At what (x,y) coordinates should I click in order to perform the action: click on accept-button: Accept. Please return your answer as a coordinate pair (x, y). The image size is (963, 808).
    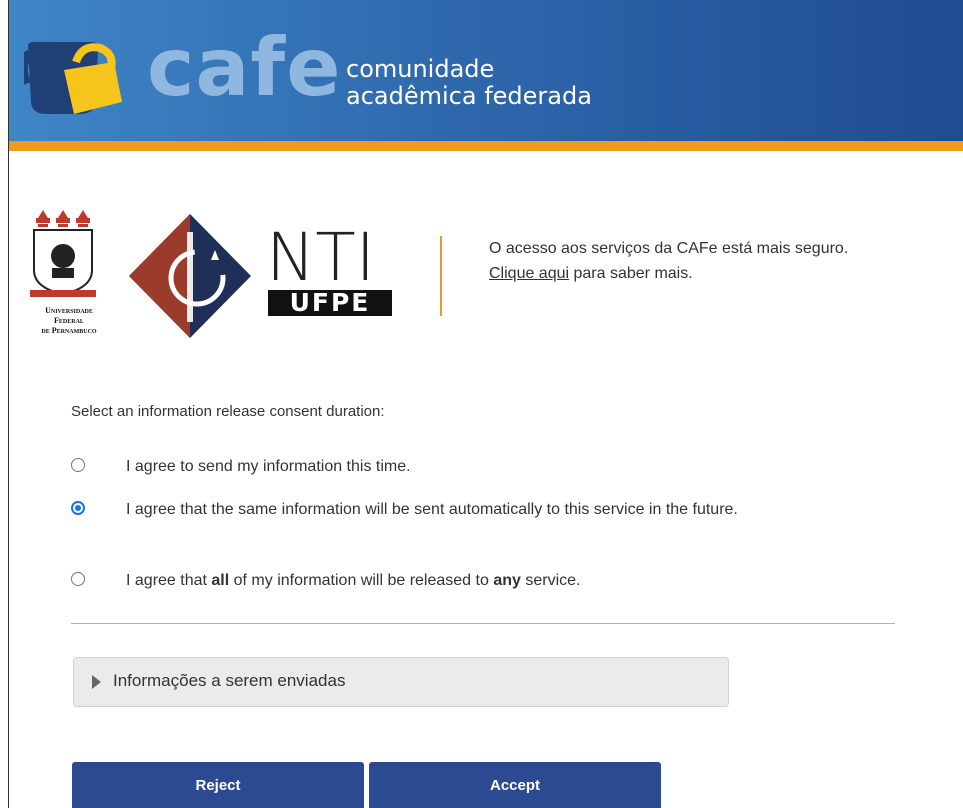
    Looking at the image, I should click on (515, 785).